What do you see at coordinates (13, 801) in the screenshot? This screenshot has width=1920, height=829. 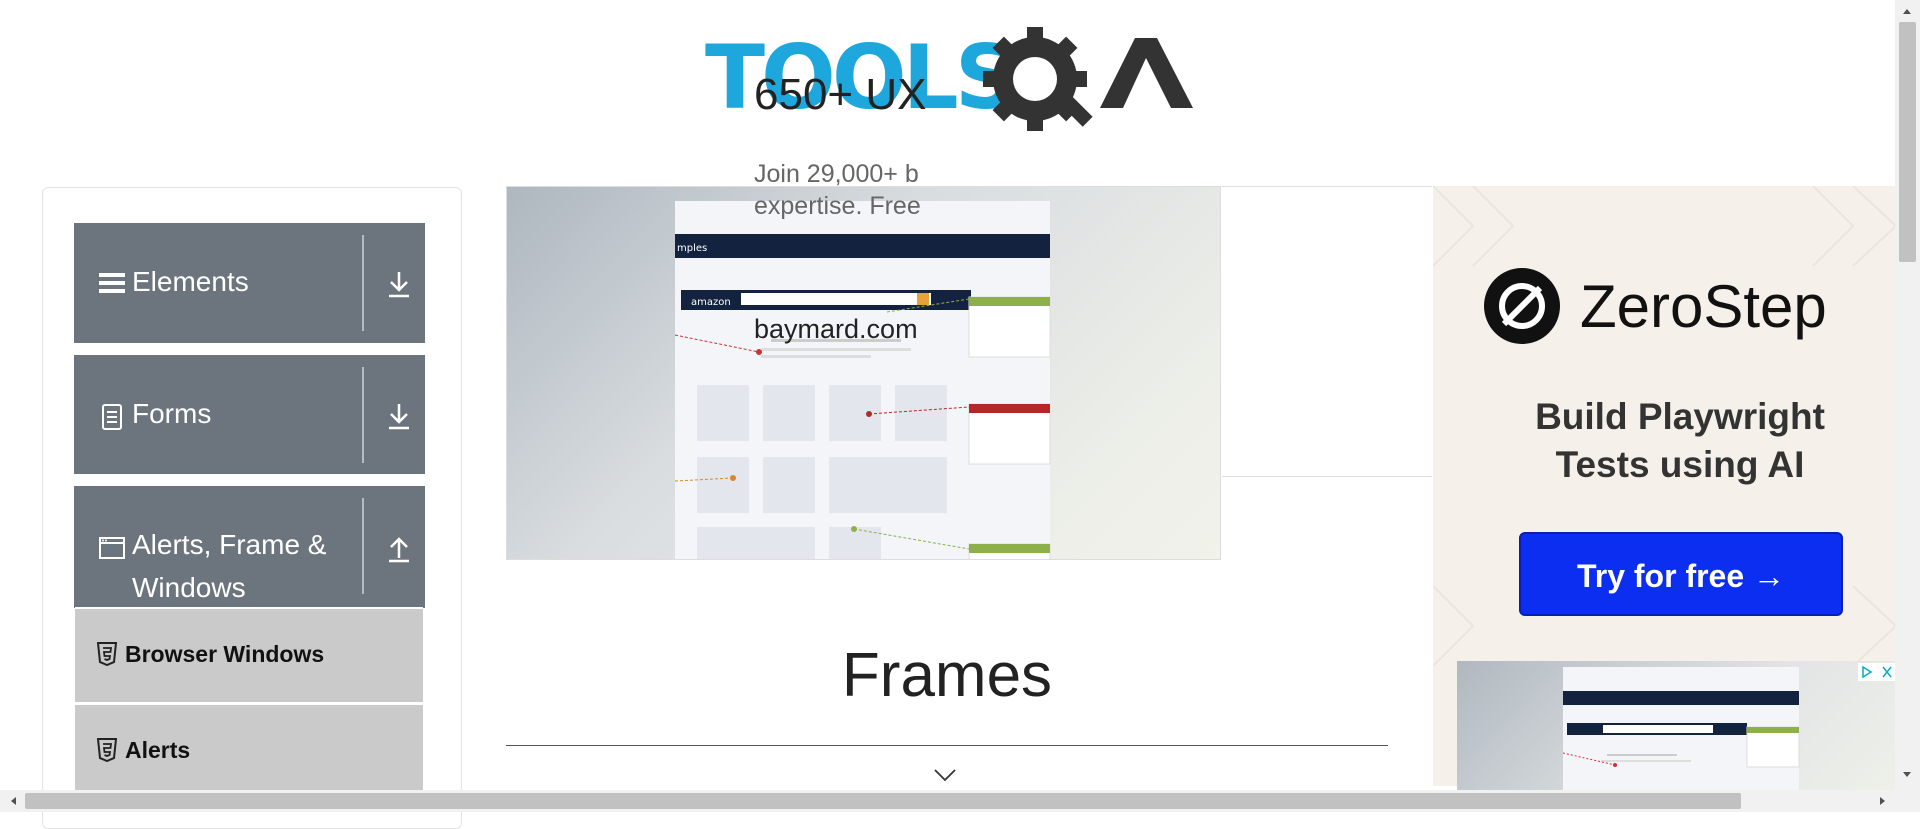 I see `scroll-left-arrow-icon` at bounding box center [13, 801].